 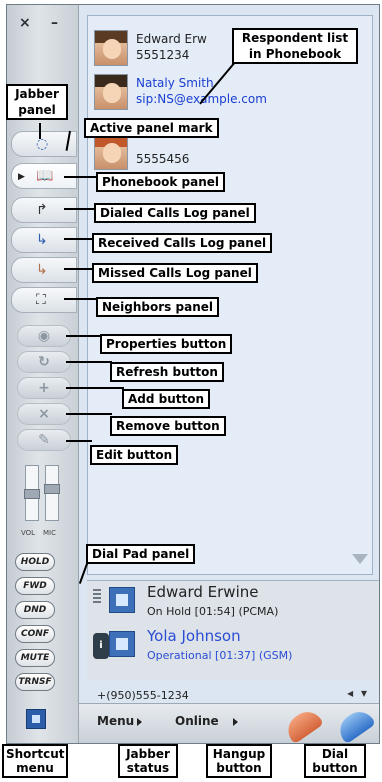 What do you see at coordinates (101, 646) in the screenshot?
I see `info-tab: i` at bounding box center [101, 646].